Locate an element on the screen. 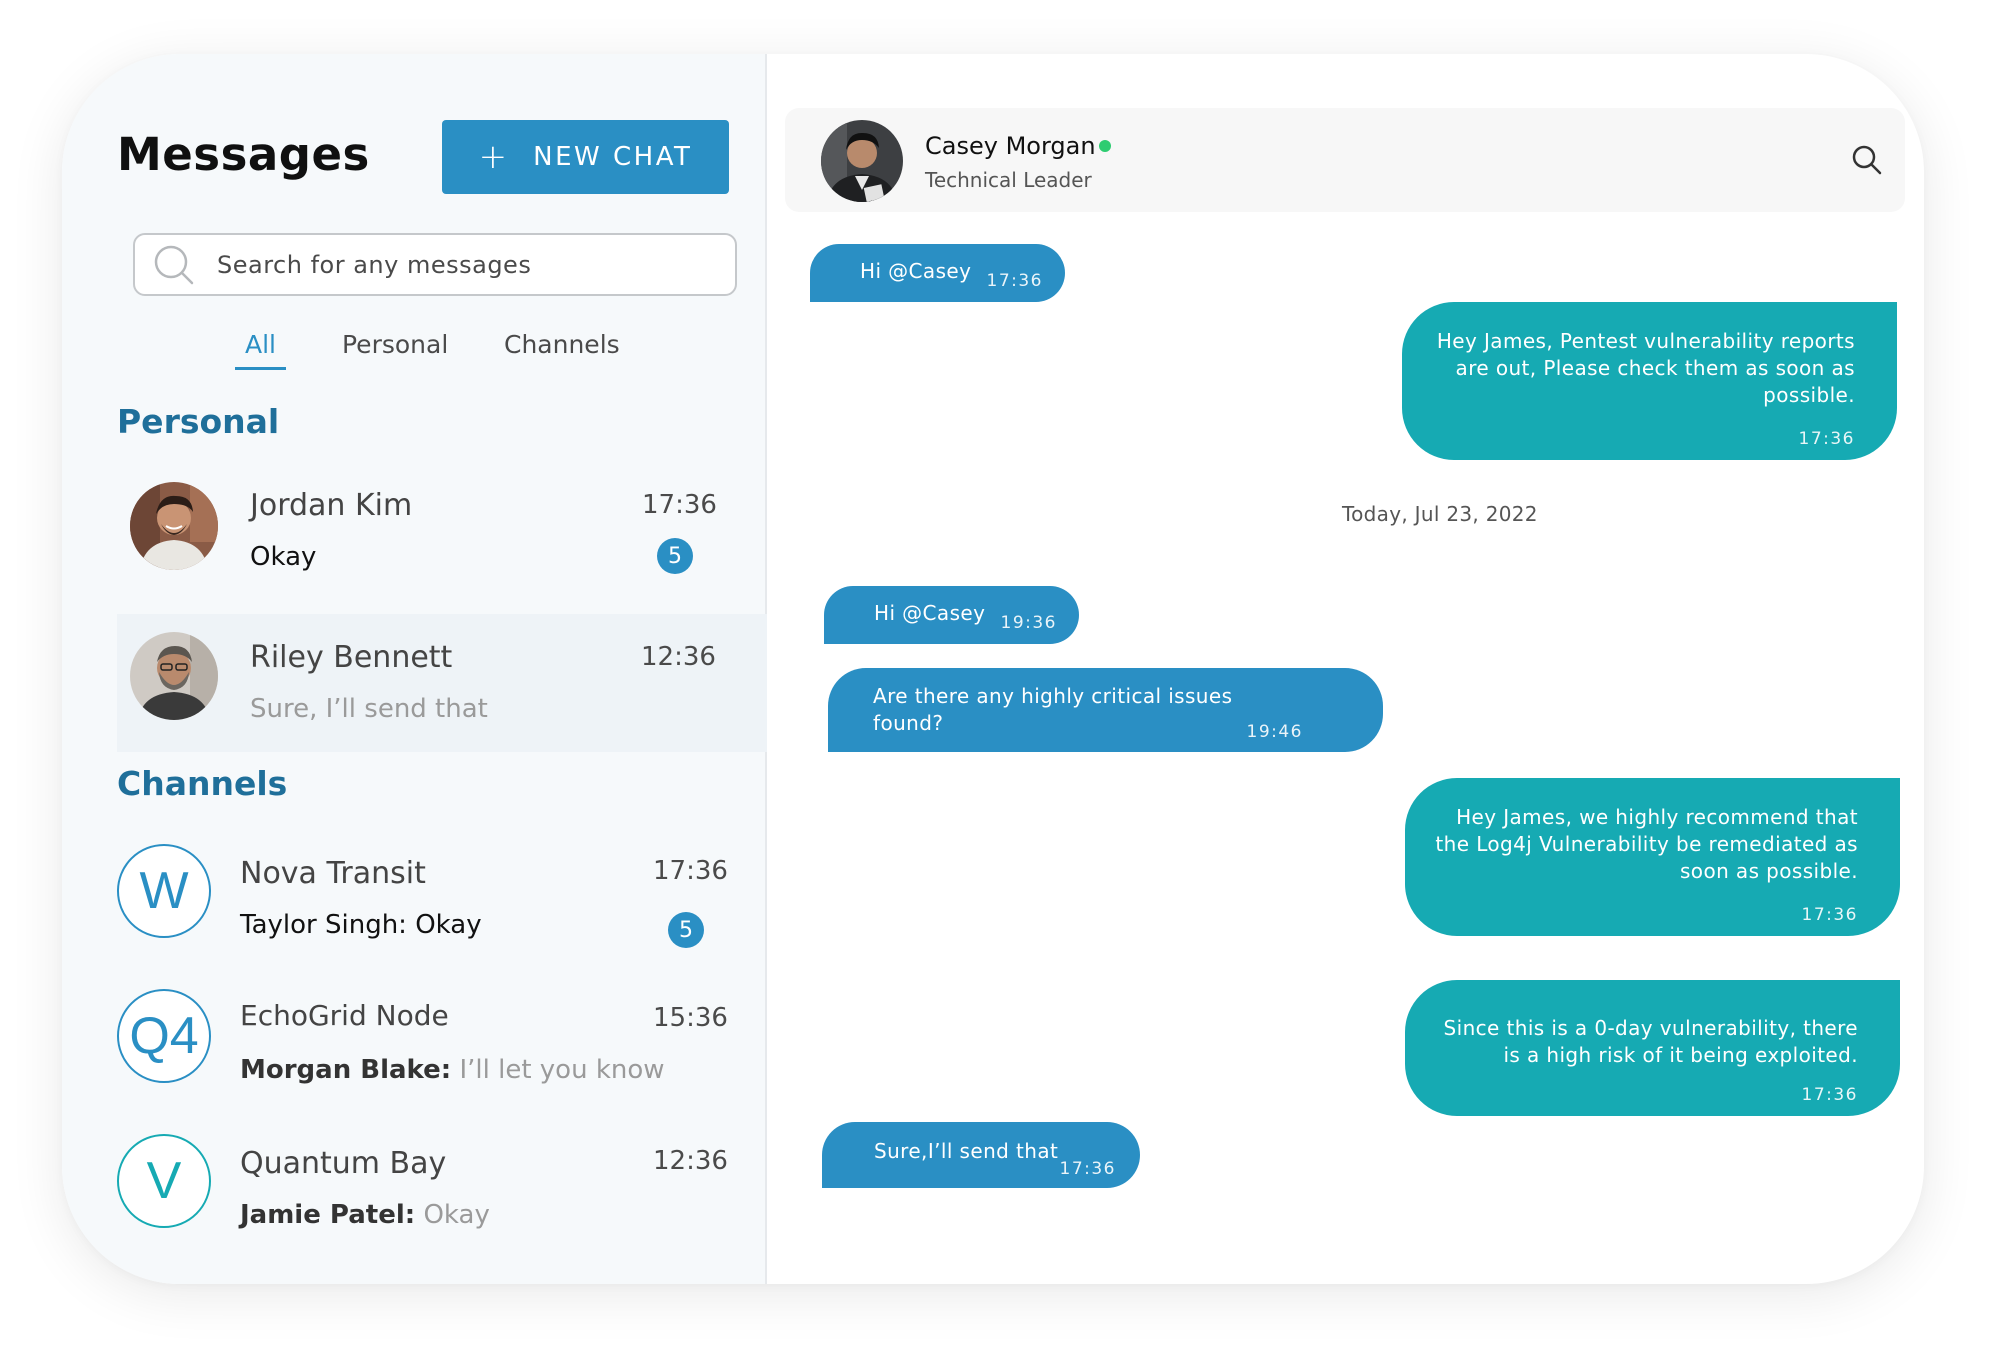 Image resolution: width=2000 pixels, height=1354 pixels. channel-name: Quantum Bay is located at coordinates (343, 1163).